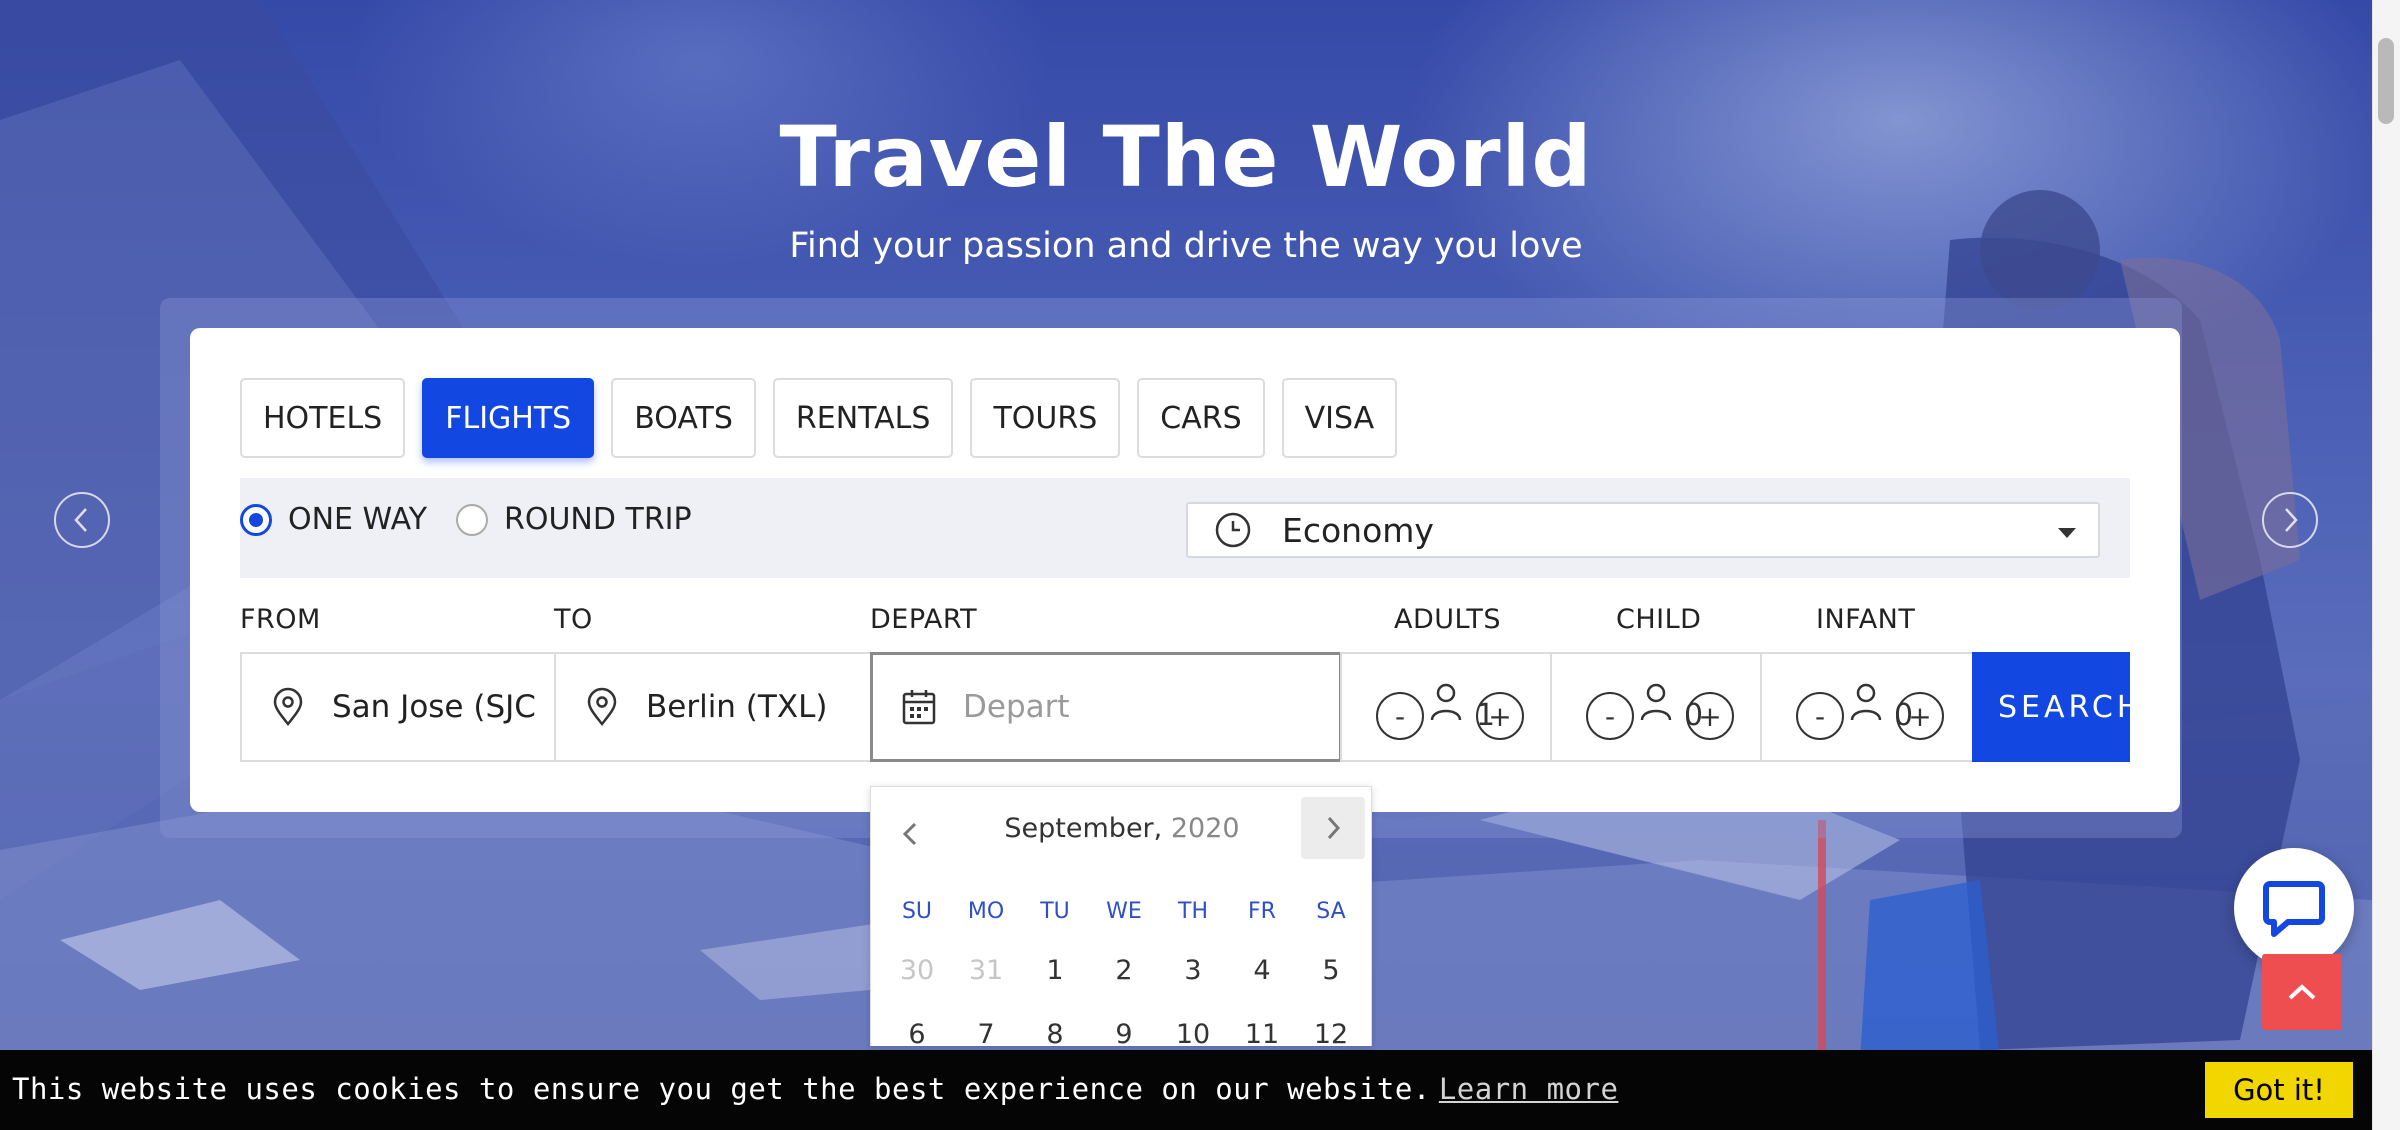 The image size is (2400, 1130). I want to click on chevron-left-icon, so click(80, 520).